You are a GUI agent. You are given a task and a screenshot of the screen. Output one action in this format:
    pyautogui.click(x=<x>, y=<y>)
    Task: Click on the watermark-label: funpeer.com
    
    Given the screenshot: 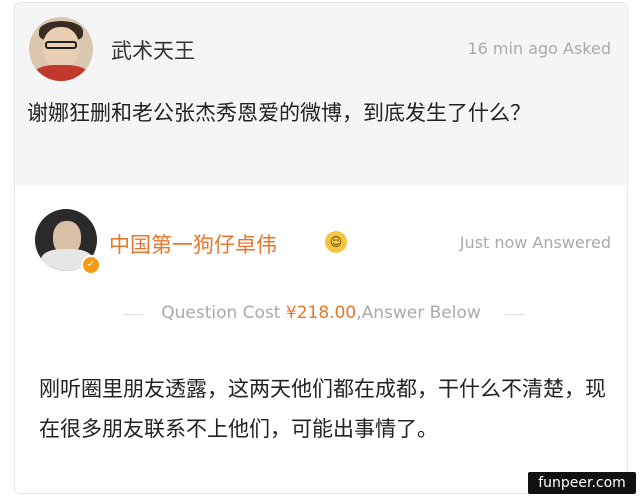 What is the action you would take?
    pyautogui.click(x=582, y=483)
    